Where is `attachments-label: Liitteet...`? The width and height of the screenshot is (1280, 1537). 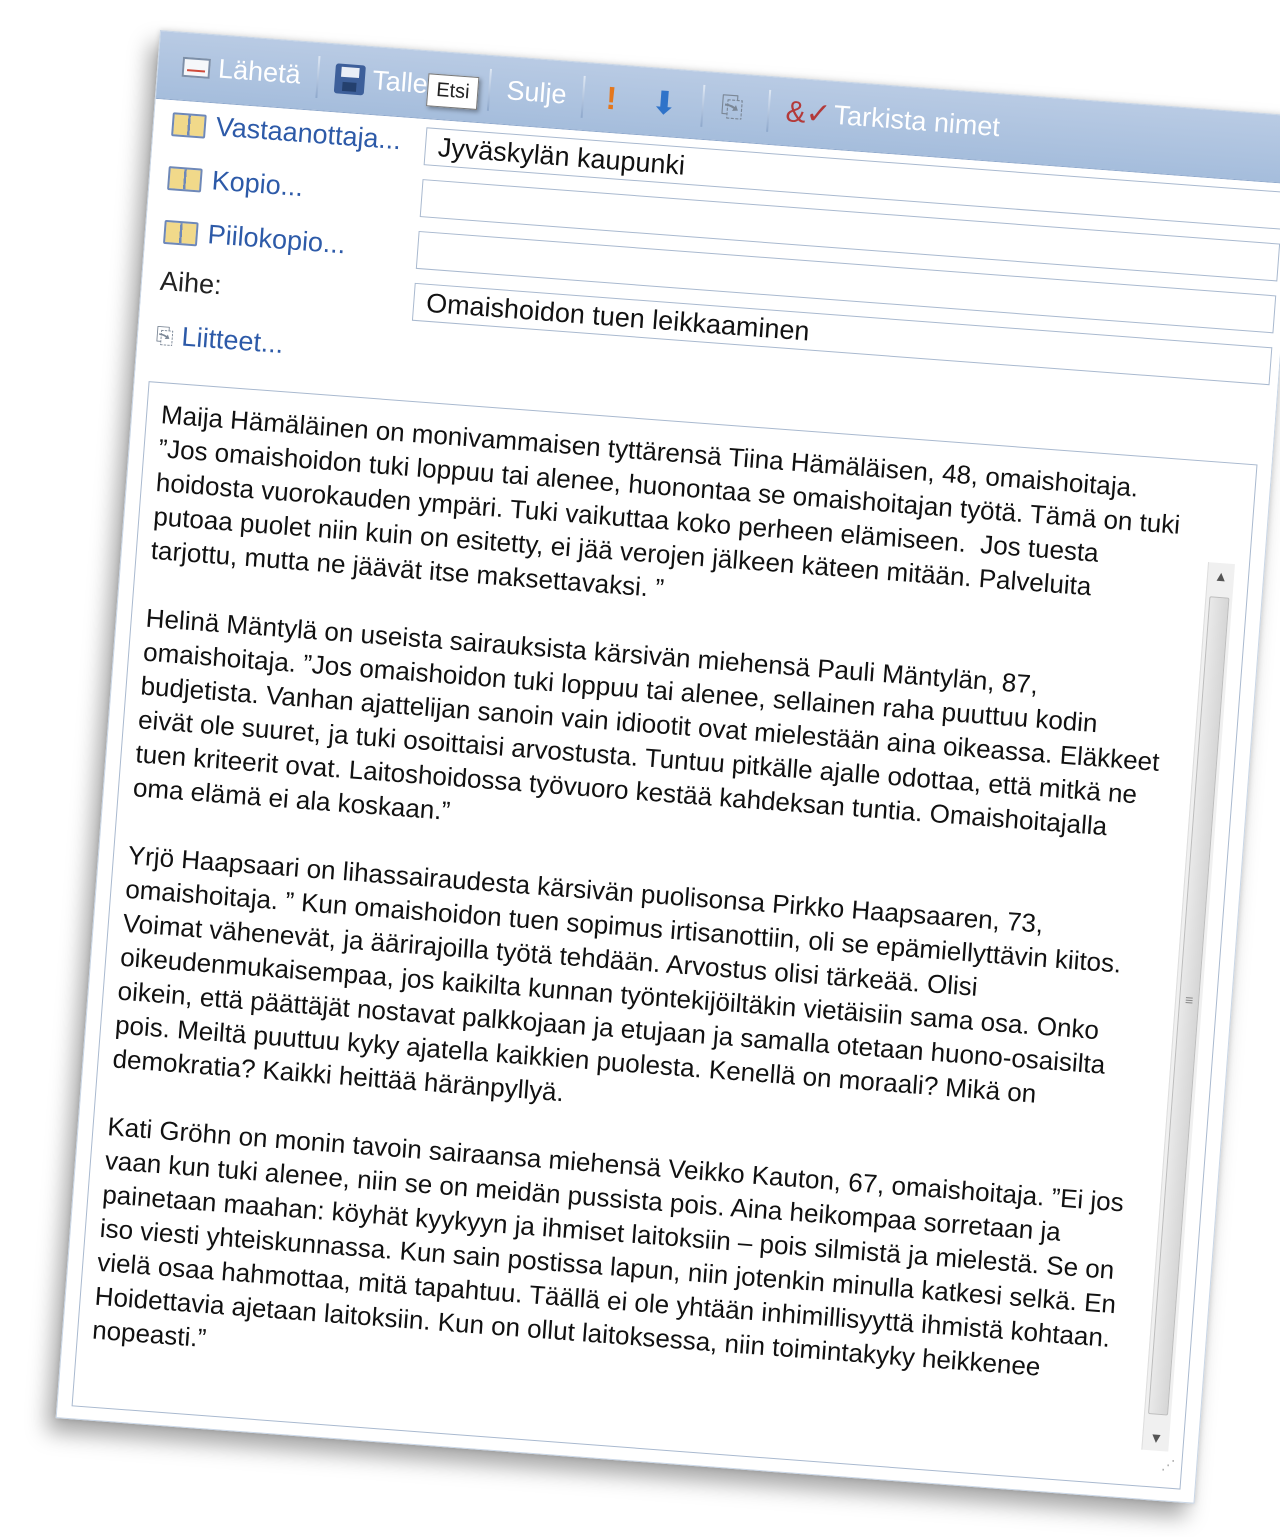 attachments-label: Liitteet... is located at coordinates (232, 340).